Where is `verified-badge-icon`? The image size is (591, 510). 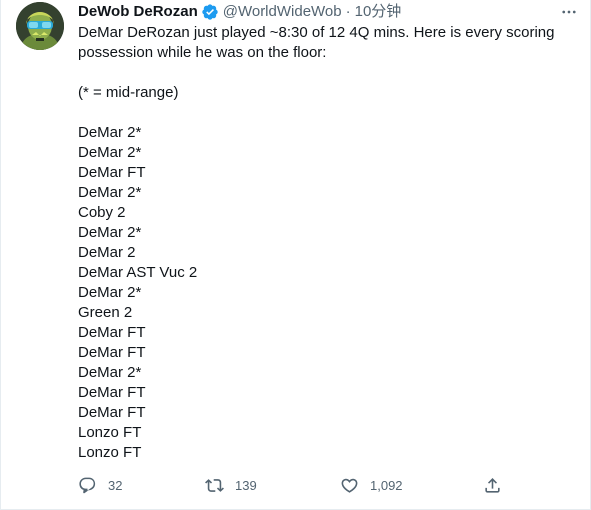
verified-badge-icon is located at coordinates (210, 12).